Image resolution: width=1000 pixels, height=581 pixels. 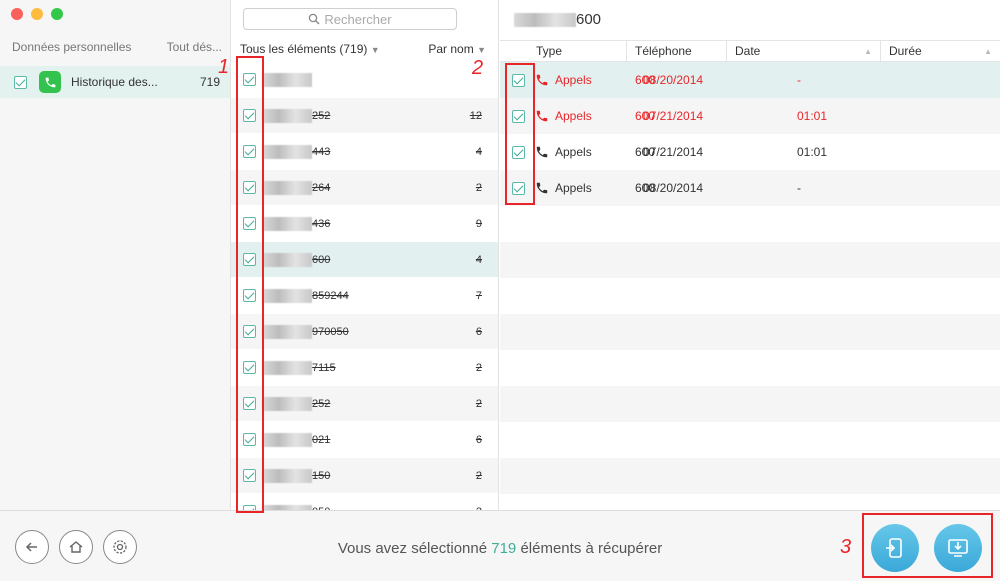 What do you see at coordinates (804, 51) in the screenshot?
I see `column-date: Date ▲` at bounding box center [804, 51].